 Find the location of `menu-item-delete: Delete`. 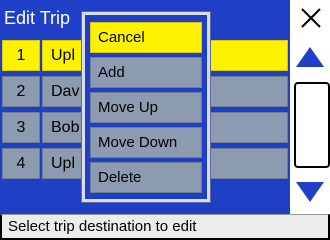

menu-item-delete: Delete is located at coordinates (146, 177).